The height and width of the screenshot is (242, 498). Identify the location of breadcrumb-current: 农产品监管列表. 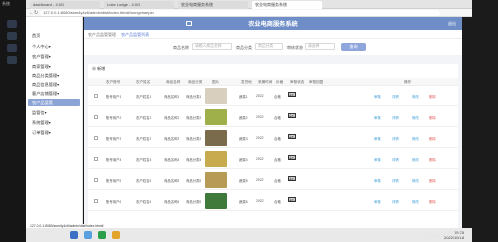
(135, 34).